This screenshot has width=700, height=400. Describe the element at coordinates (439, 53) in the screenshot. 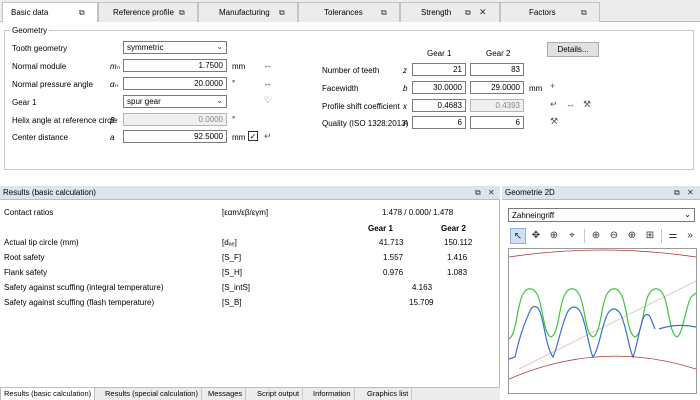

I see `gear1-column-header: Gear 1` at that location.